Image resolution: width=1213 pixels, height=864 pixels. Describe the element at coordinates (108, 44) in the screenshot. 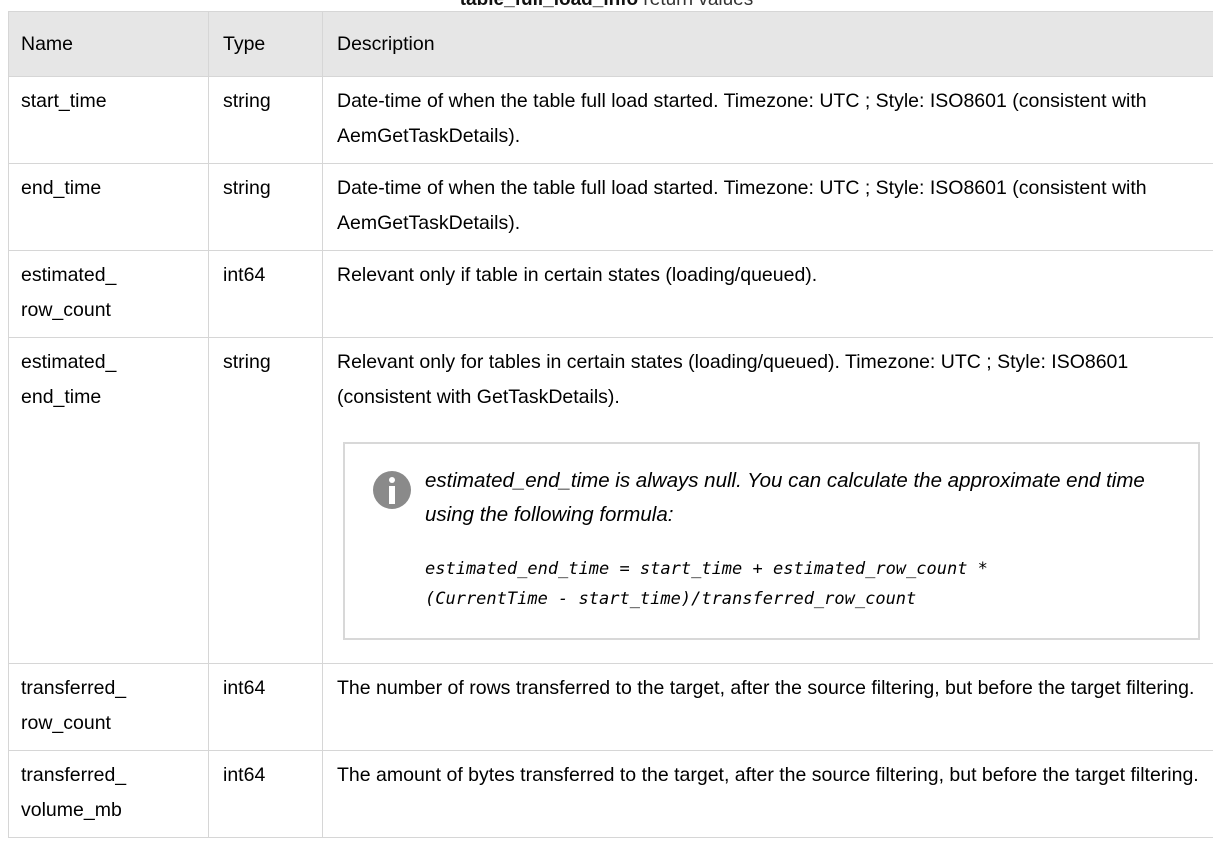

I see `header-name: Name` at that location.